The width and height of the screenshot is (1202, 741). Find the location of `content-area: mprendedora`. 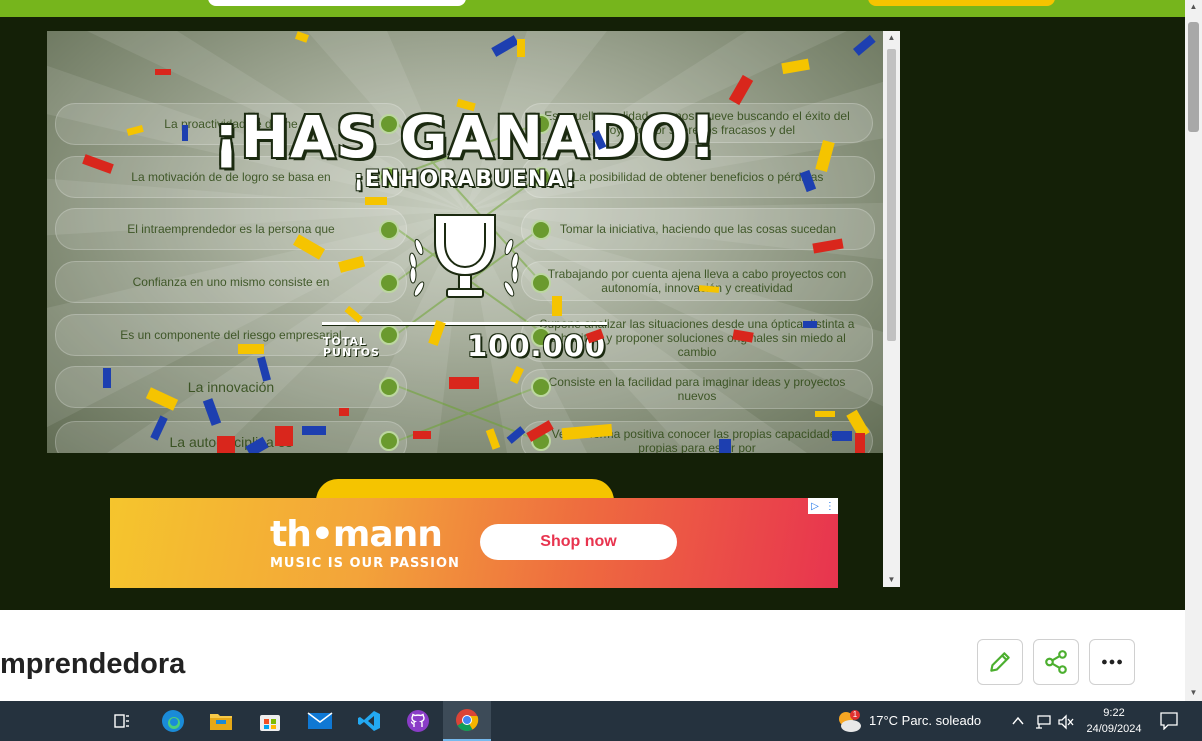

content-area: mprendedora is located at coordinates (592, 655).